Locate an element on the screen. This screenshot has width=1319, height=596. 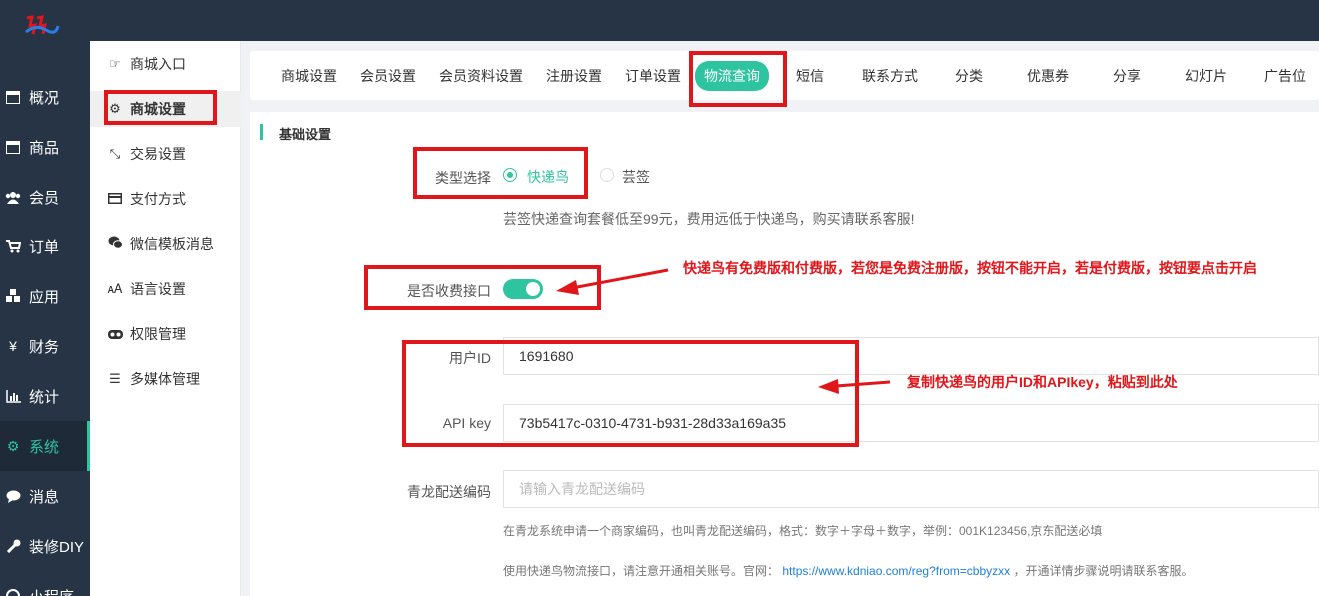
arrow-paid-toggle is located at coordinates (612, 281).